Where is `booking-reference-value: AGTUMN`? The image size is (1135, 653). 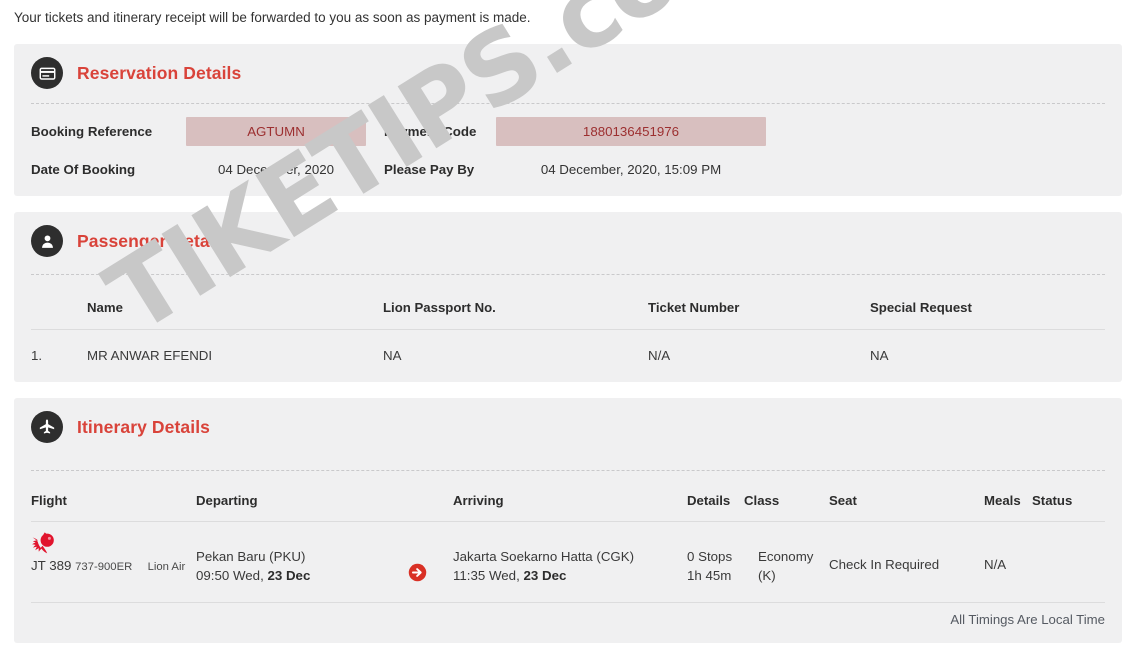
booking-reference-value: AGTUMN is located at coordinates (276, 131).